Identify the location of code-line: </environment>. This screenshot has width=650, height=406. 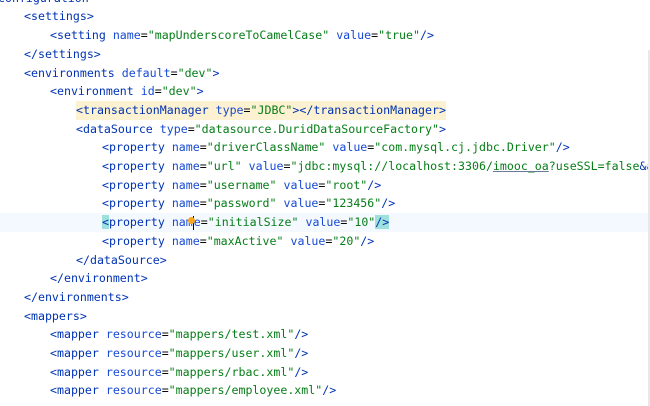
(325, 278).